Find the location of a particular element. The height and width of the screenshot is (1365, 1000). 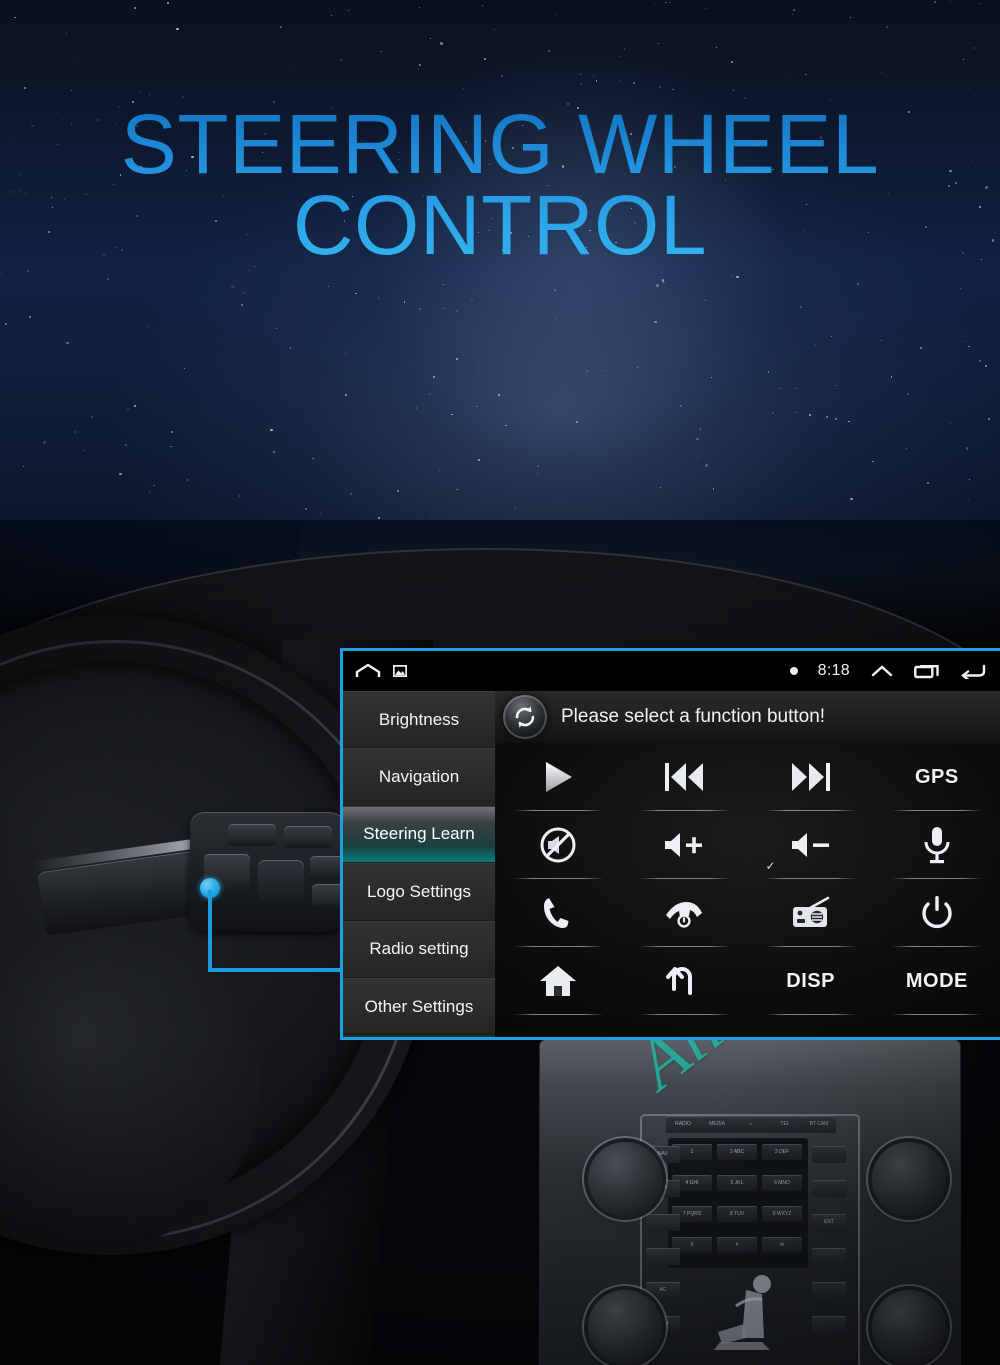

sidebar-item-label: Navigation is located at coordinates (419, 777).